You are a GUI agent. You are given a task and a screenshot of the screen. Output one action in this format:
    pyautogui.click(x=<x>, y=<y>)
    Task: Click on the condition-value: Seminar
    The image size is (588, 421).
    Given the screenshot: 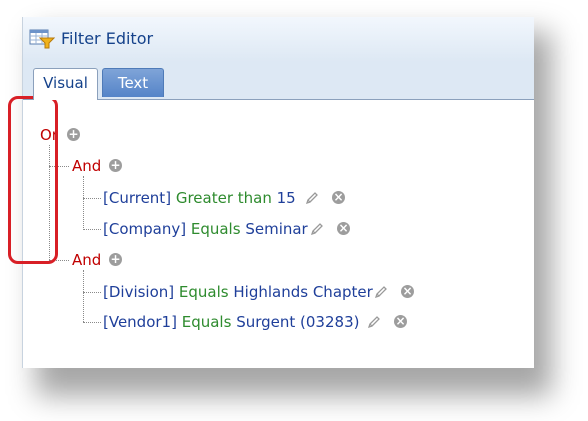 What is the action you would take?
    pyautogui.click(x=276, y=229)
    